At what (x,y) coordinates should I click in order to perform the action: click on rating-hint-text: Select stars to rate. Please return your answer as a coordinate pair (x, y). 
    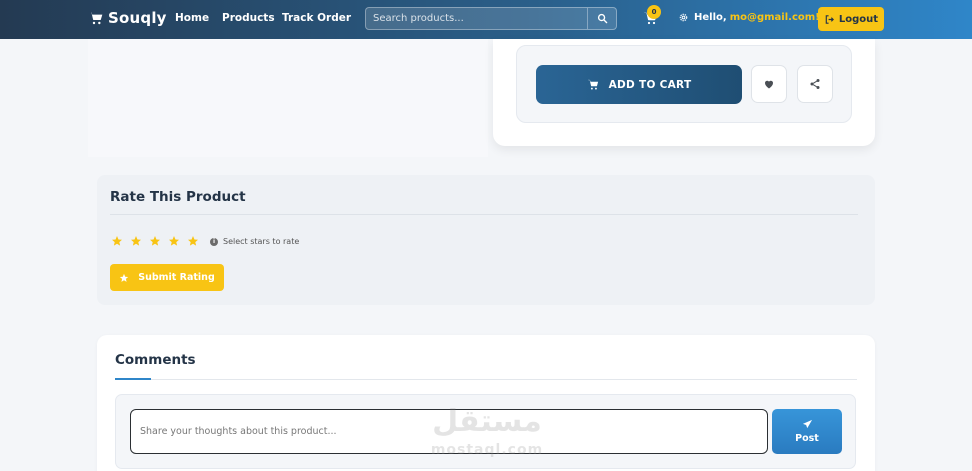
    Looking at the image, I should click on (261, 241).